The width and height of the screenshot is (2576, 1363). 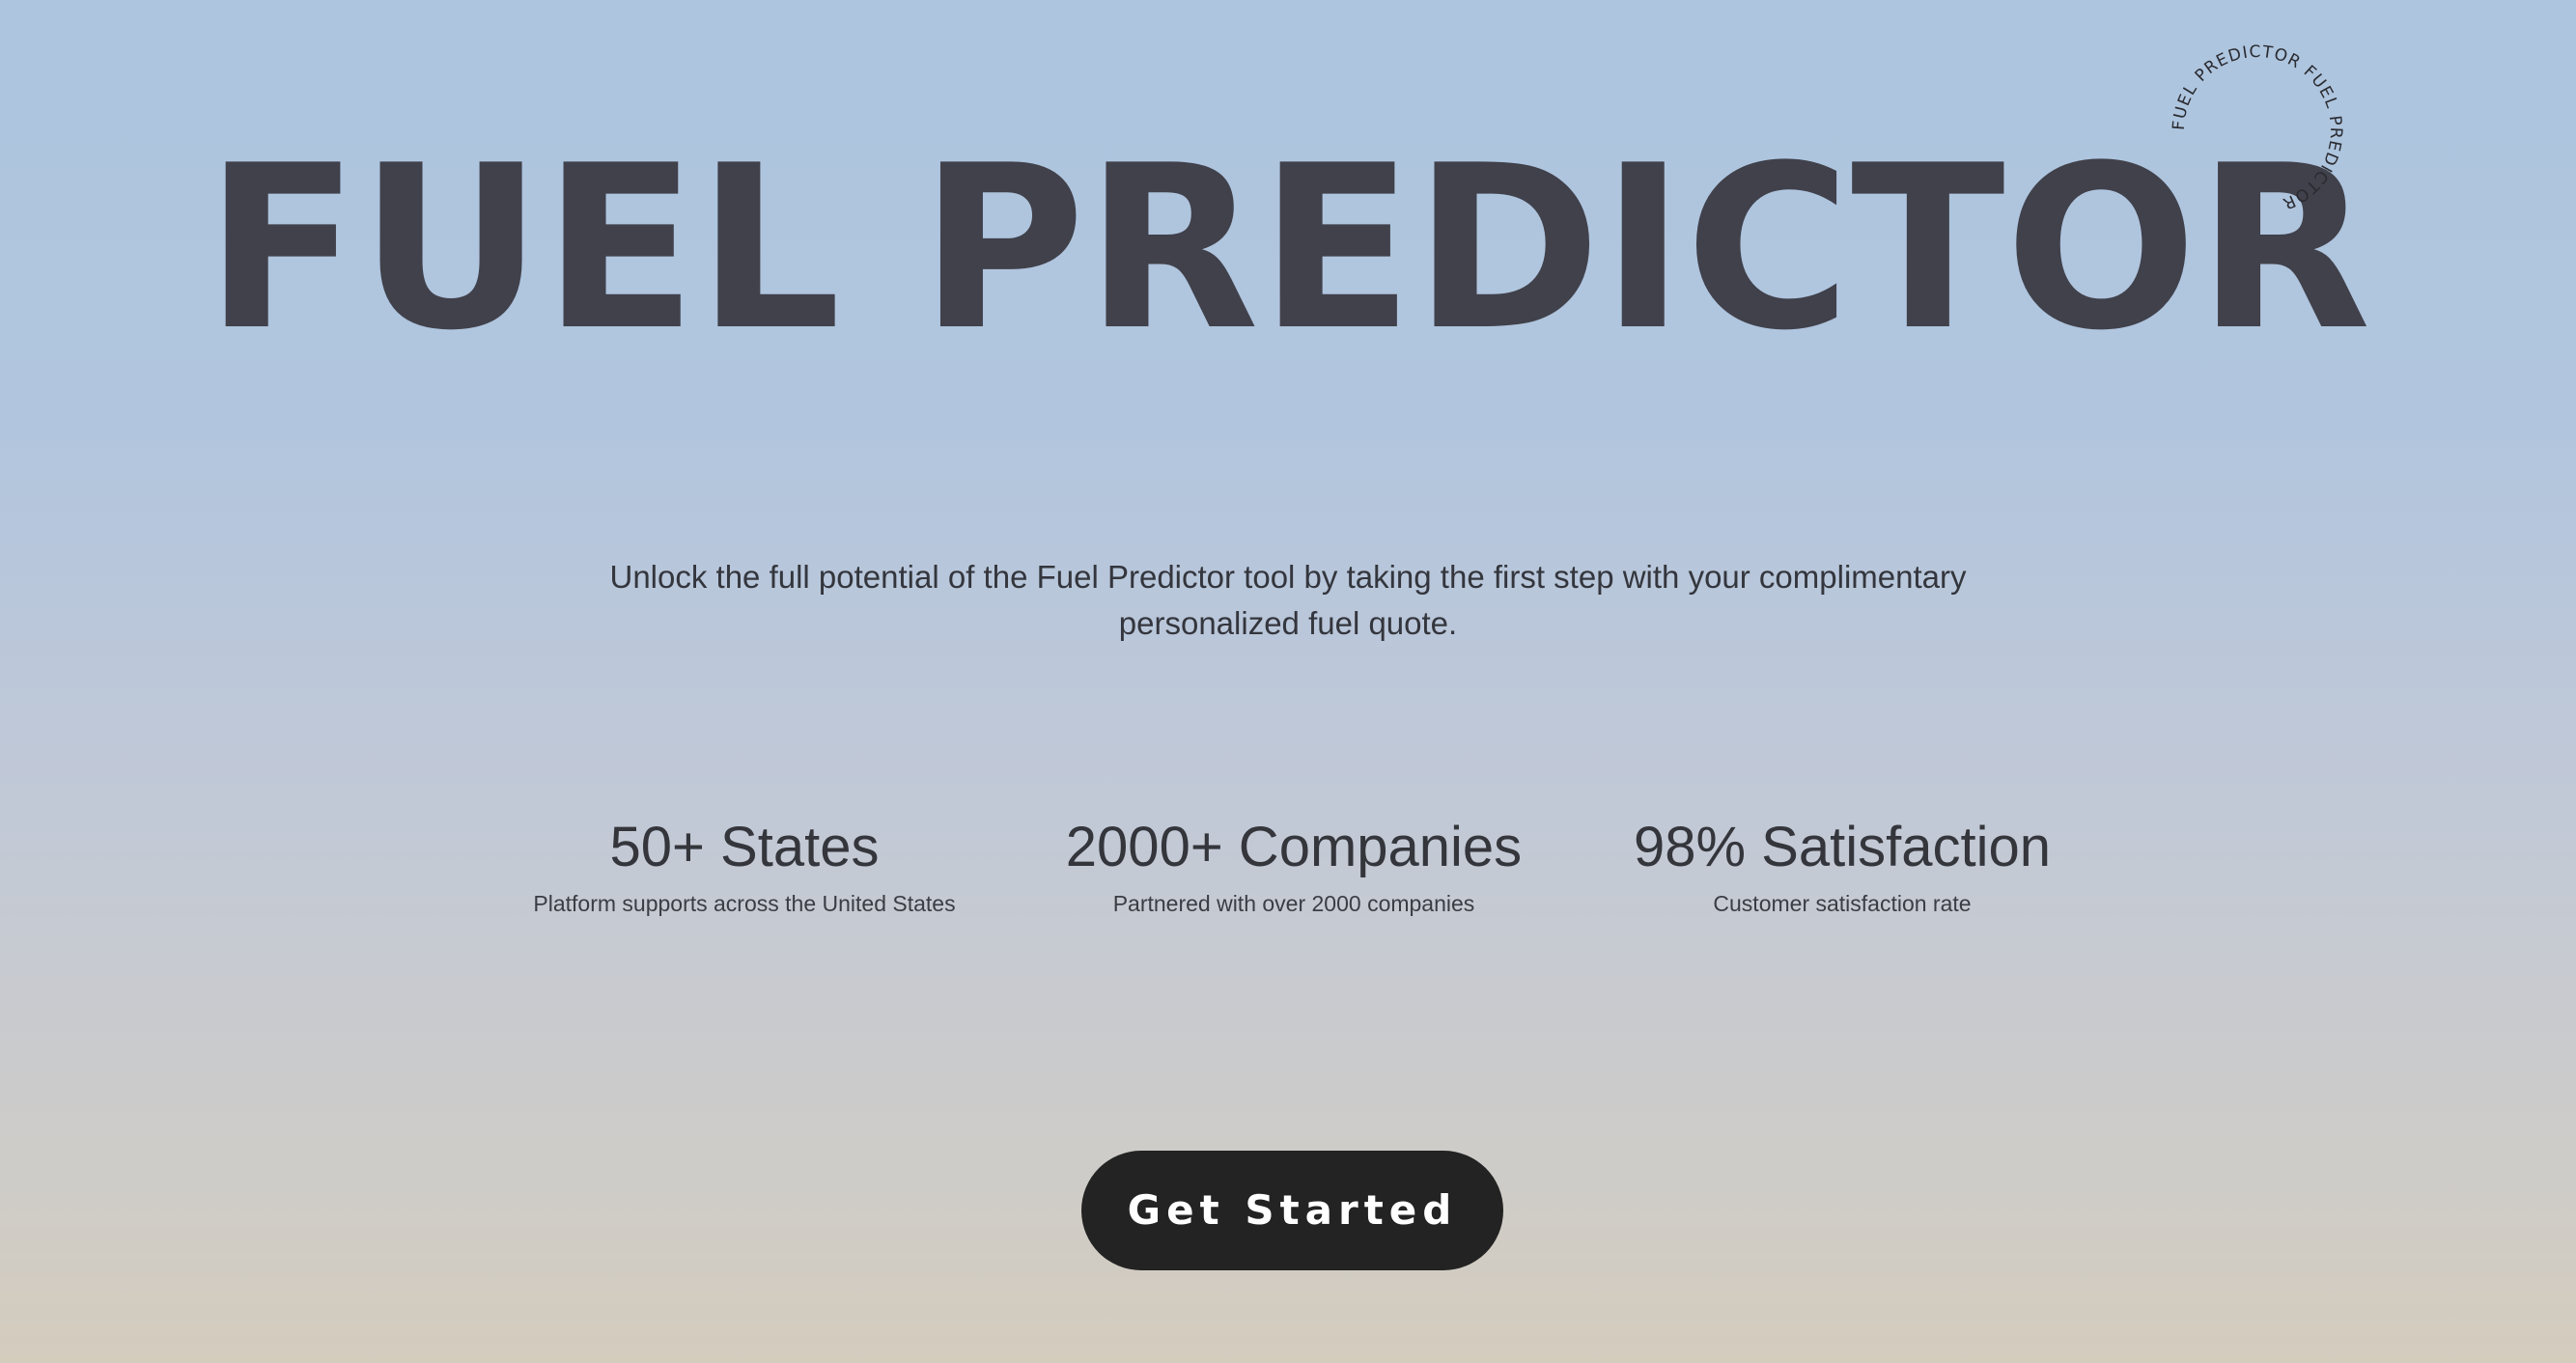 What do you see at coordinates (1294, 847) in the screenshot?
I see `stat-value: 2000+ Companies` at bounding box center [1294, 847].